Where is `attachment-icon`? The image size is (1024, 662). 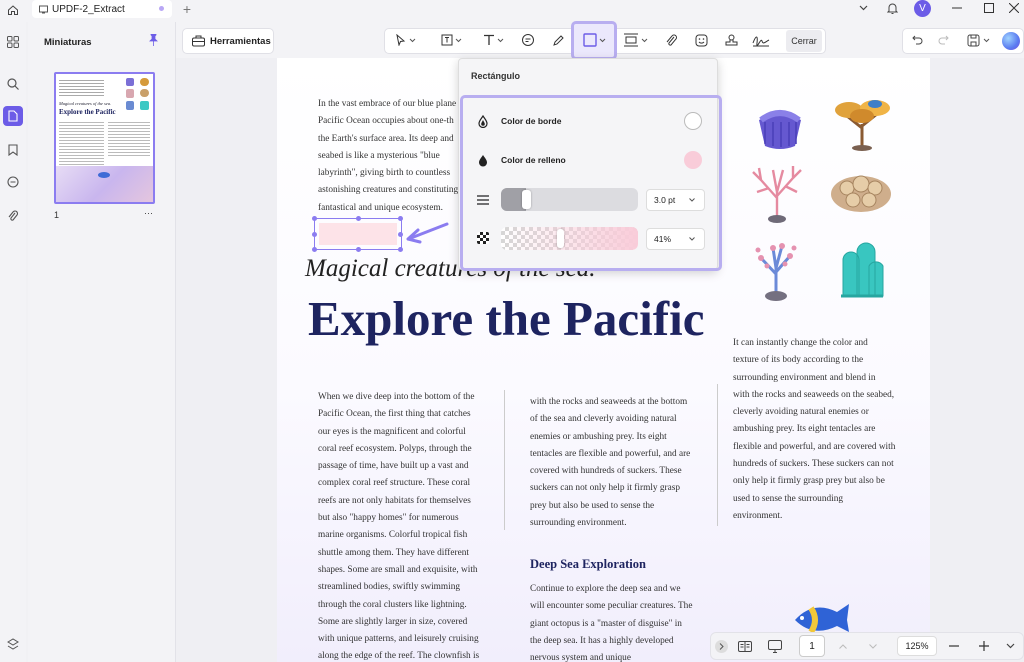
attachment-icon is located at coordinates (13, 216).